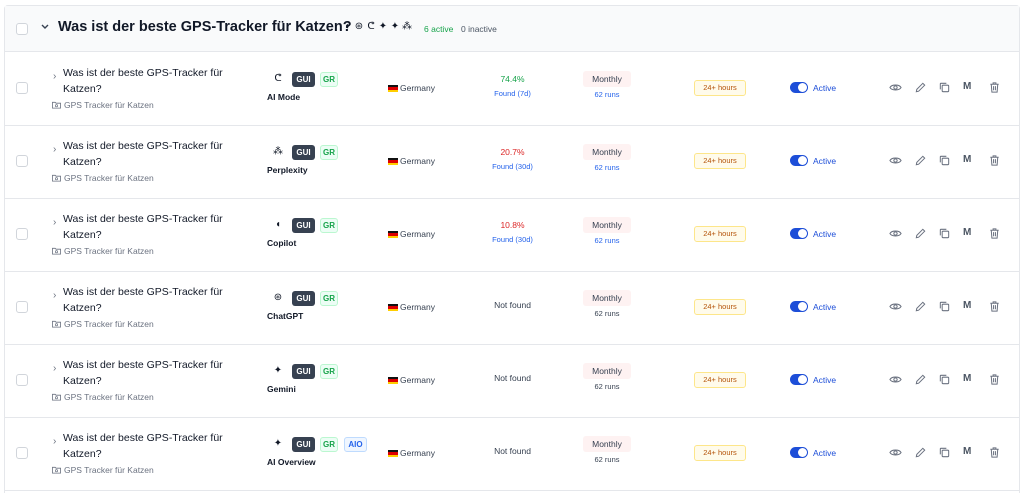 Image resolution: width=1024 pixels, height=493 pixels. Describe the element at coordinates (512, 451) in the screenshot. I see `visibility-not-found: Not found` at that location.